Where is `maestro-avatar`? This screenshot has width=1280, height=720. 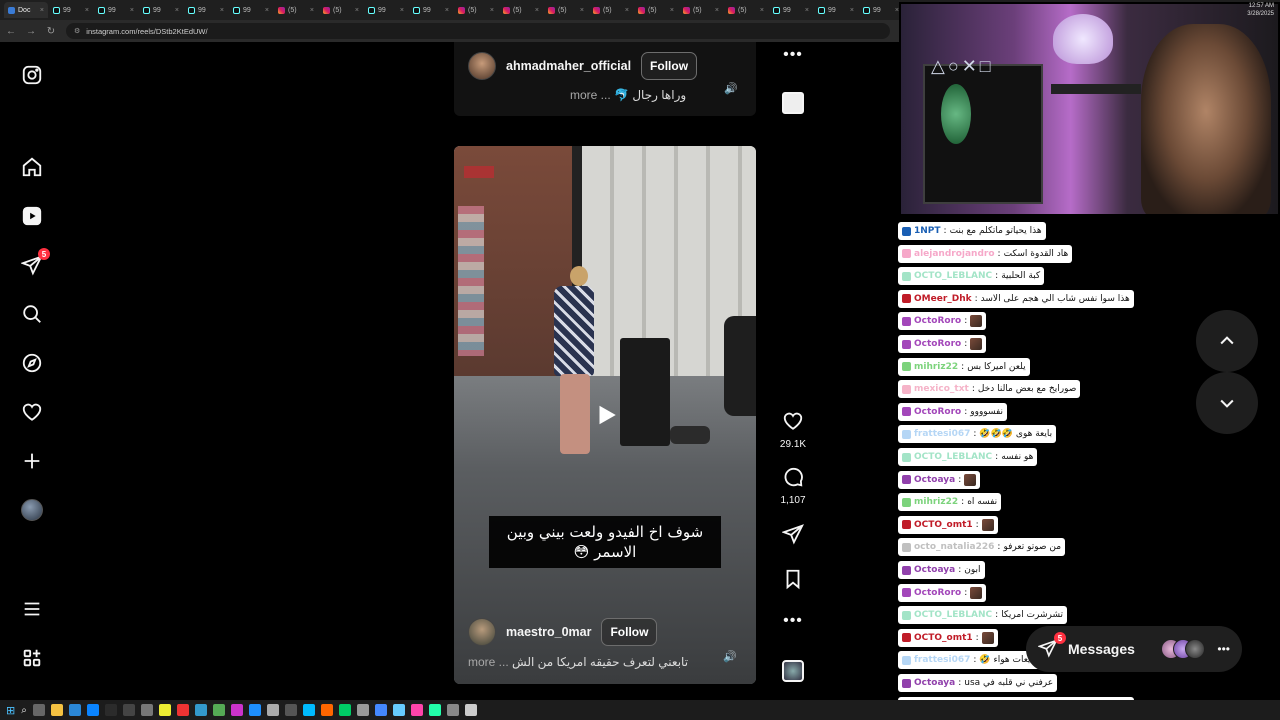 maestro-avatar is located at coordinates (482, 632).